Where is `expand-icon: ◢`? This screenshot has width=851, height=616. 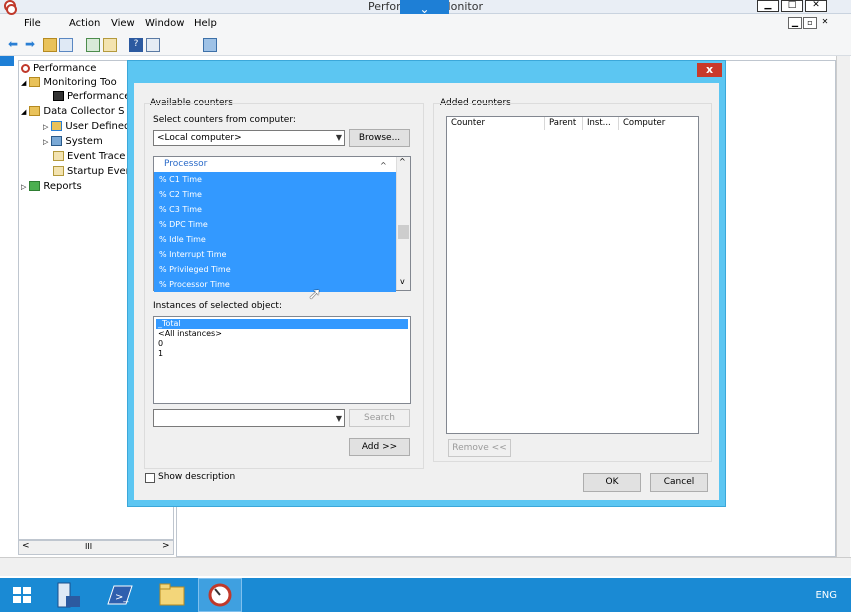
expand-icon: ◢ is located at coordinates (24, 83).